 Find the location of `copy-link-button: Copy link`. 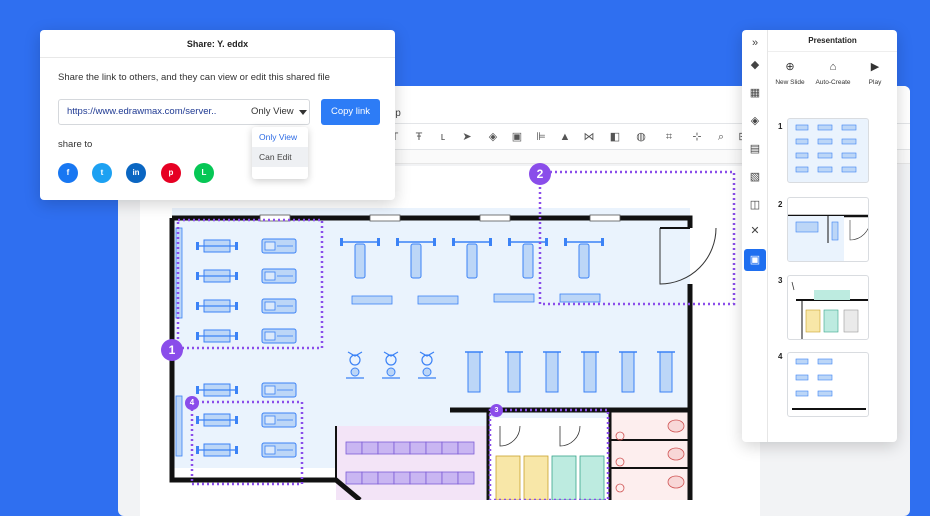

copy-link-button: Copy link is located at coordinates (350, 112).